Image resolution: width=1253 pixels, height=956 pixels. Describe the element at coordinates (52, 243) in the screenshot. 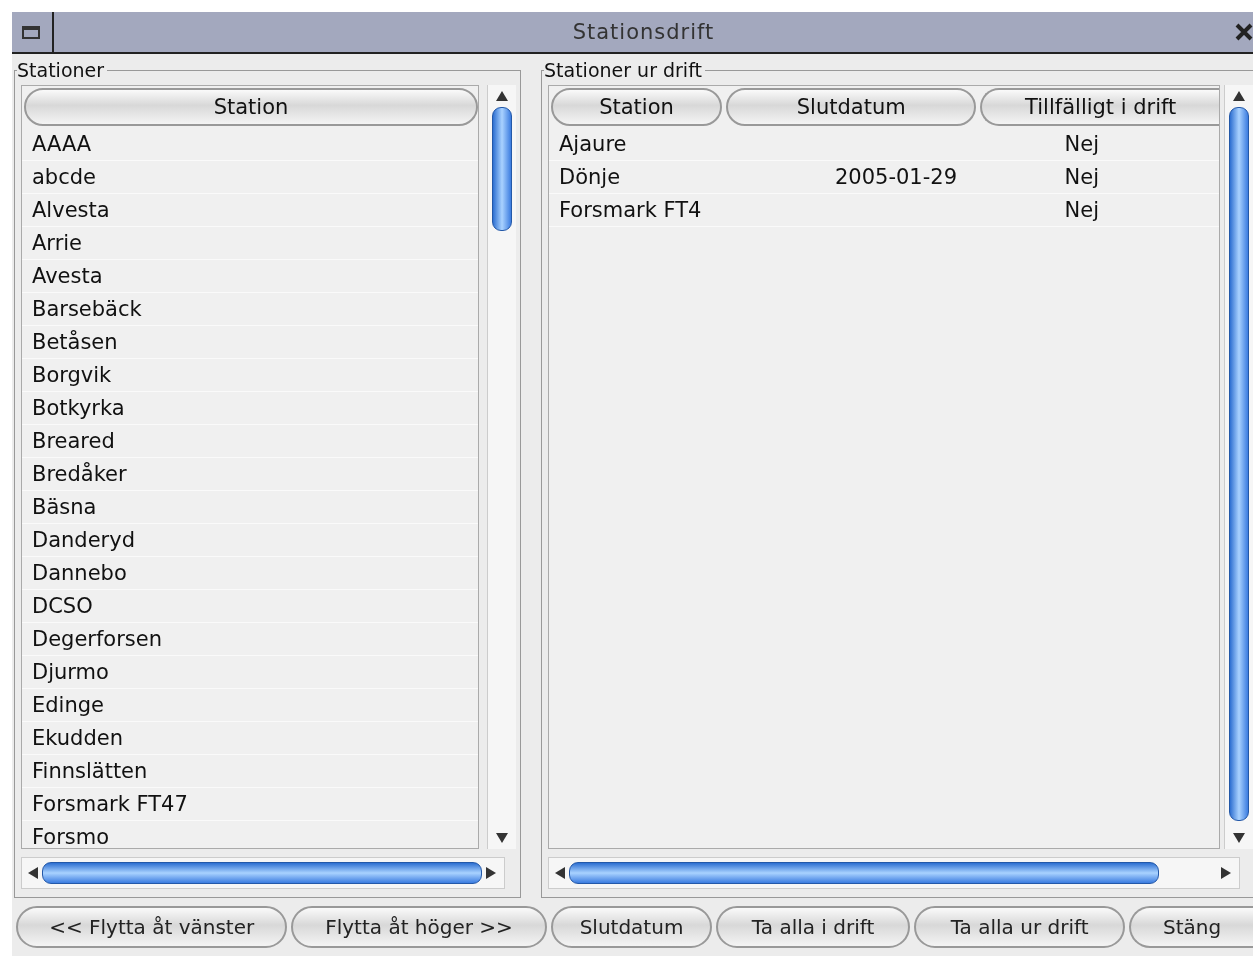

I see `table-cell: Arrie` at that location.